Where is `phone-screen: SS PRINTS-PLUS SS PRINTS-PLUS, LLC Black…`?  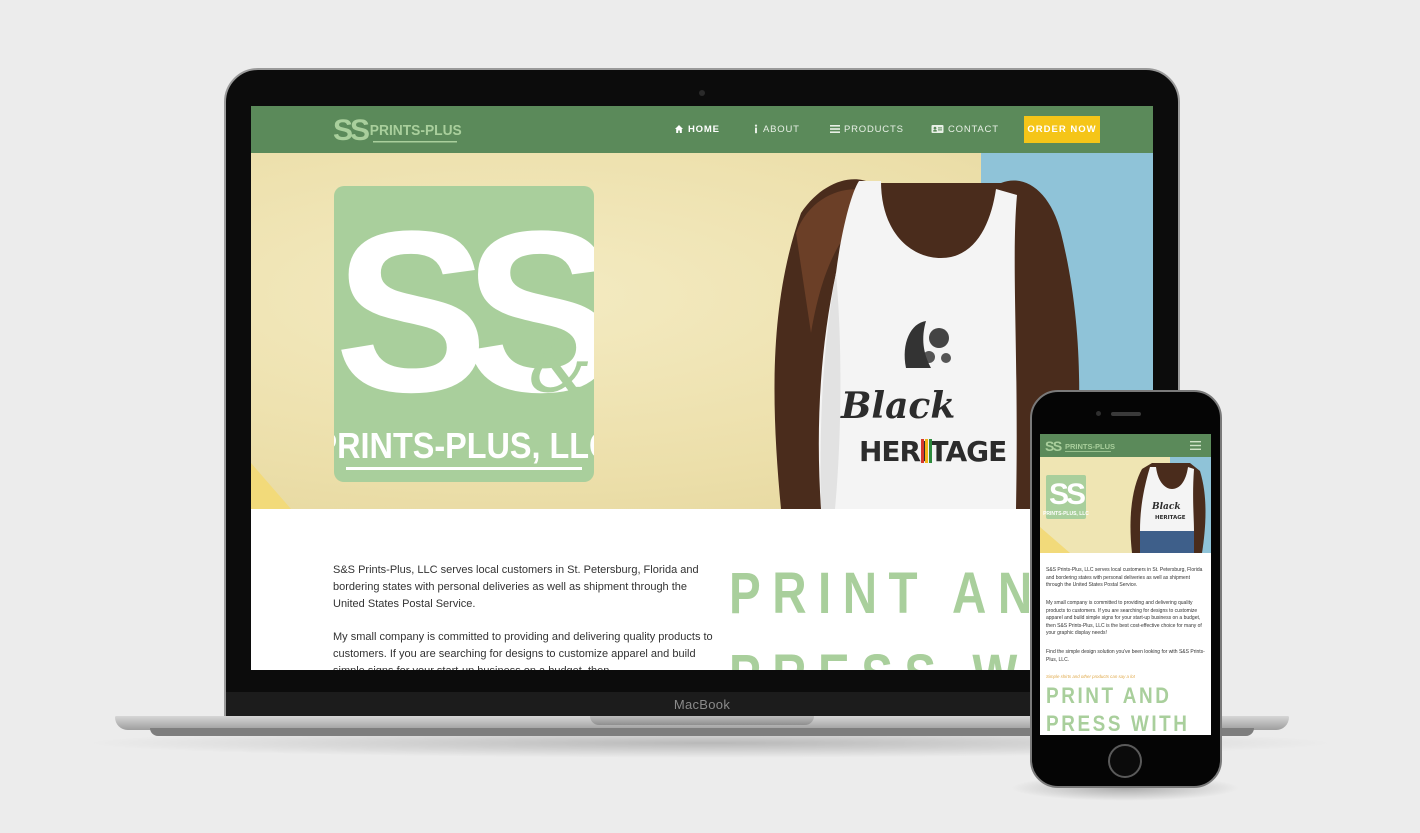 phone-screen: SS PRINTS-PLUS SS PRINTS-PLUS, LLC Black… is located at coordinates (1125, 584).